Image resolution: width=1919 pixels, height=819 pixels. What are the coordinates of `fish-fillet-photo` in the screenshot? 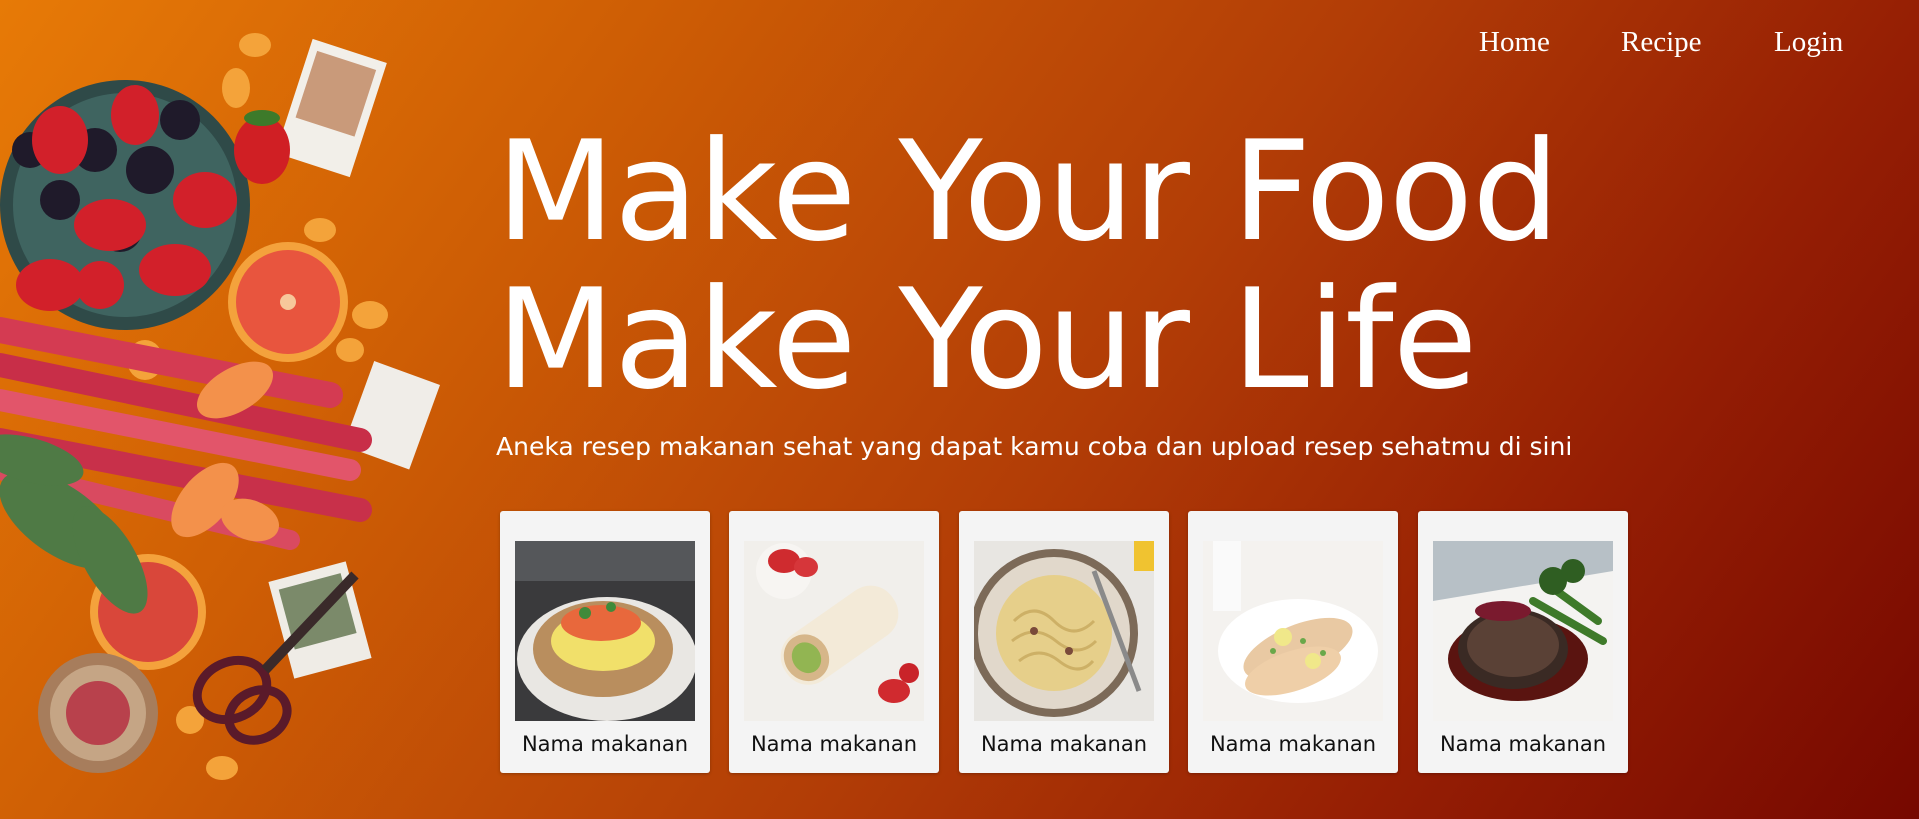 It's located at (1293, 631).